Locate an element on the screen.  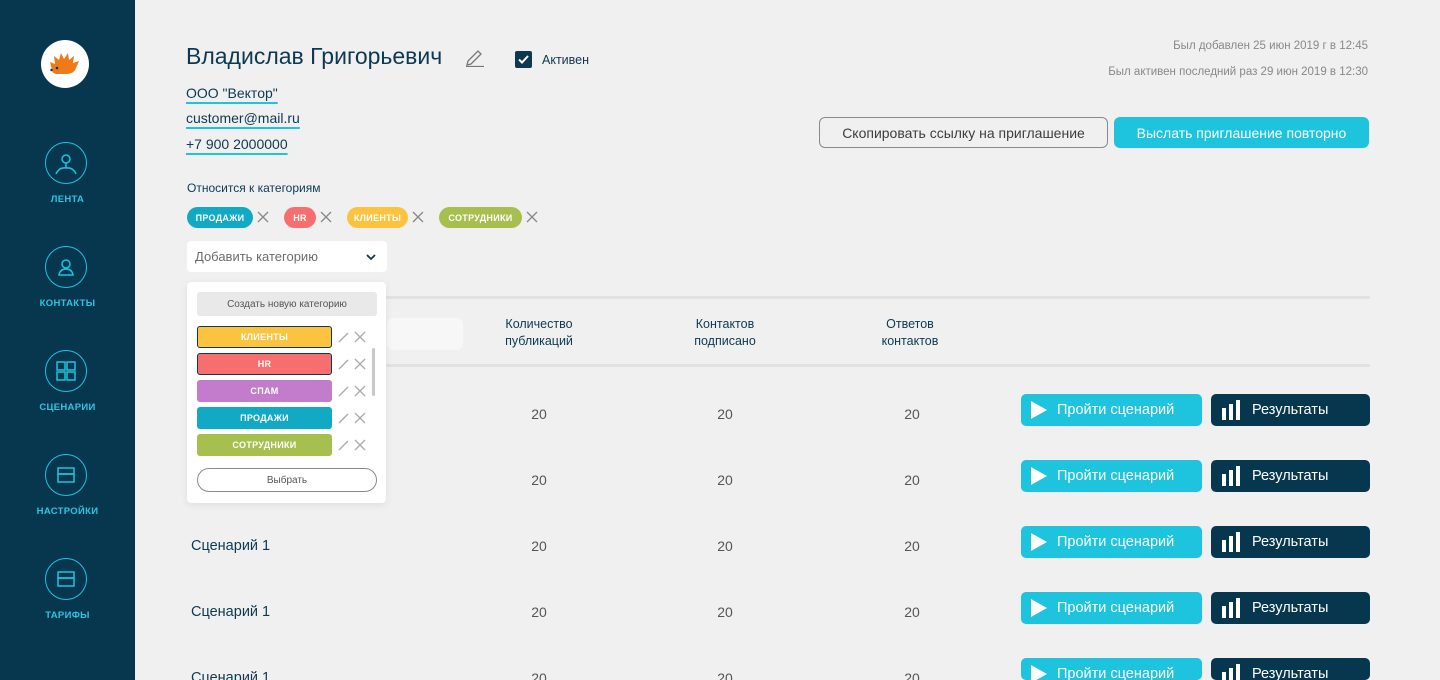
header-answers: Ответов контактов is located at coordinates (910, 332).